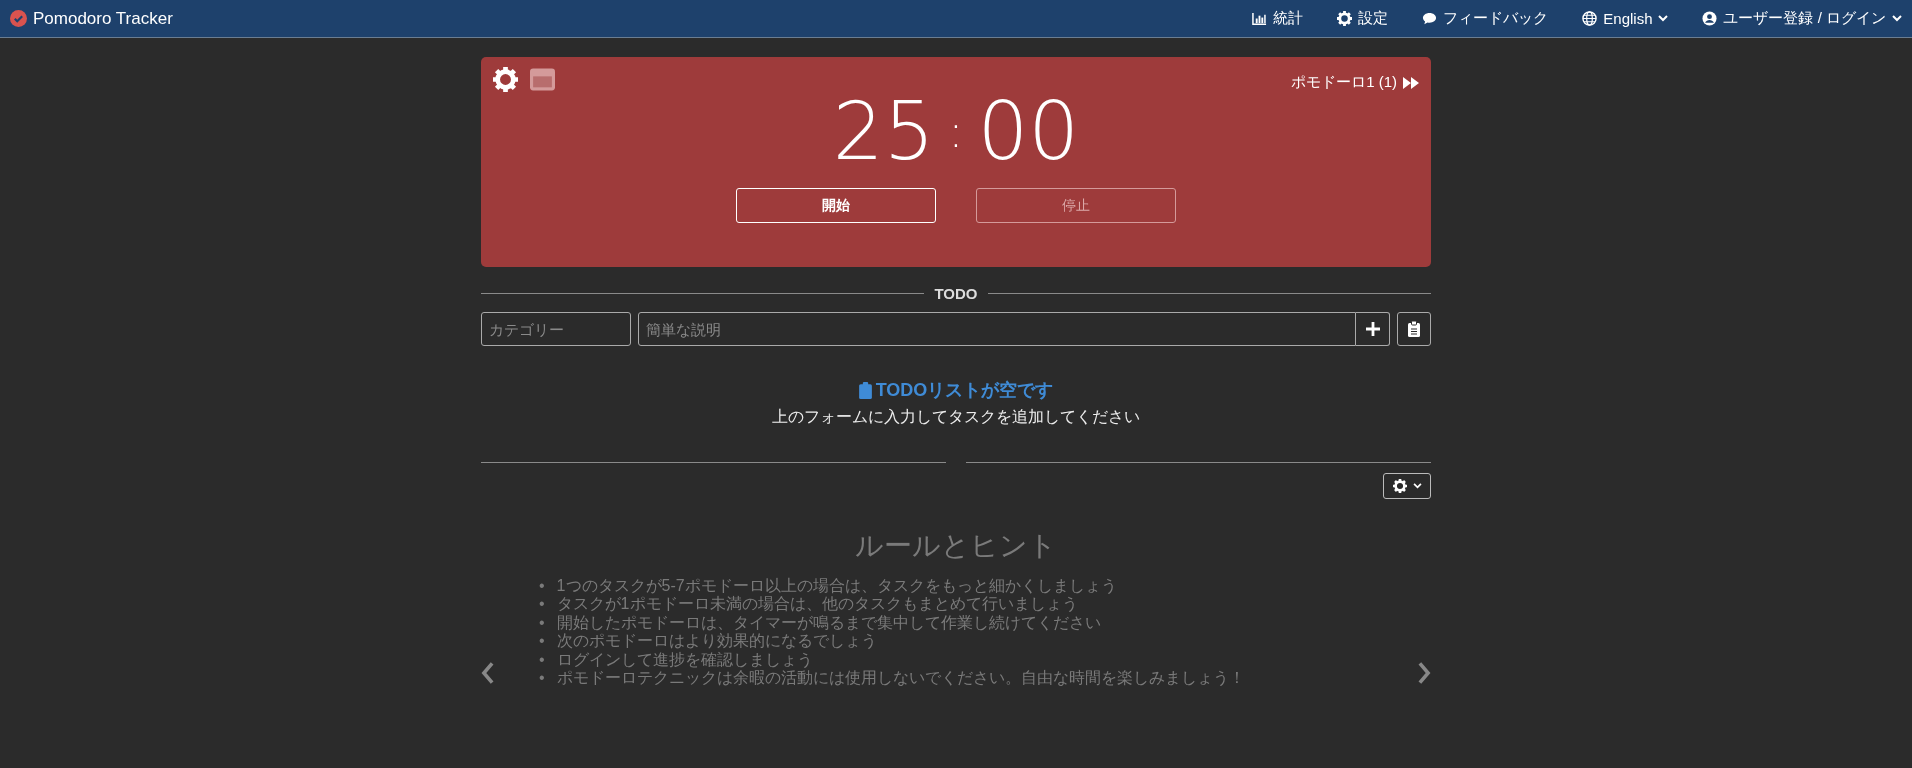 Image resolution: width=1912 pixels, height=768 pixels. Describe the element at coordinates (883, 132) in the screenshot. I see `timer-minutes: 25` at that location.